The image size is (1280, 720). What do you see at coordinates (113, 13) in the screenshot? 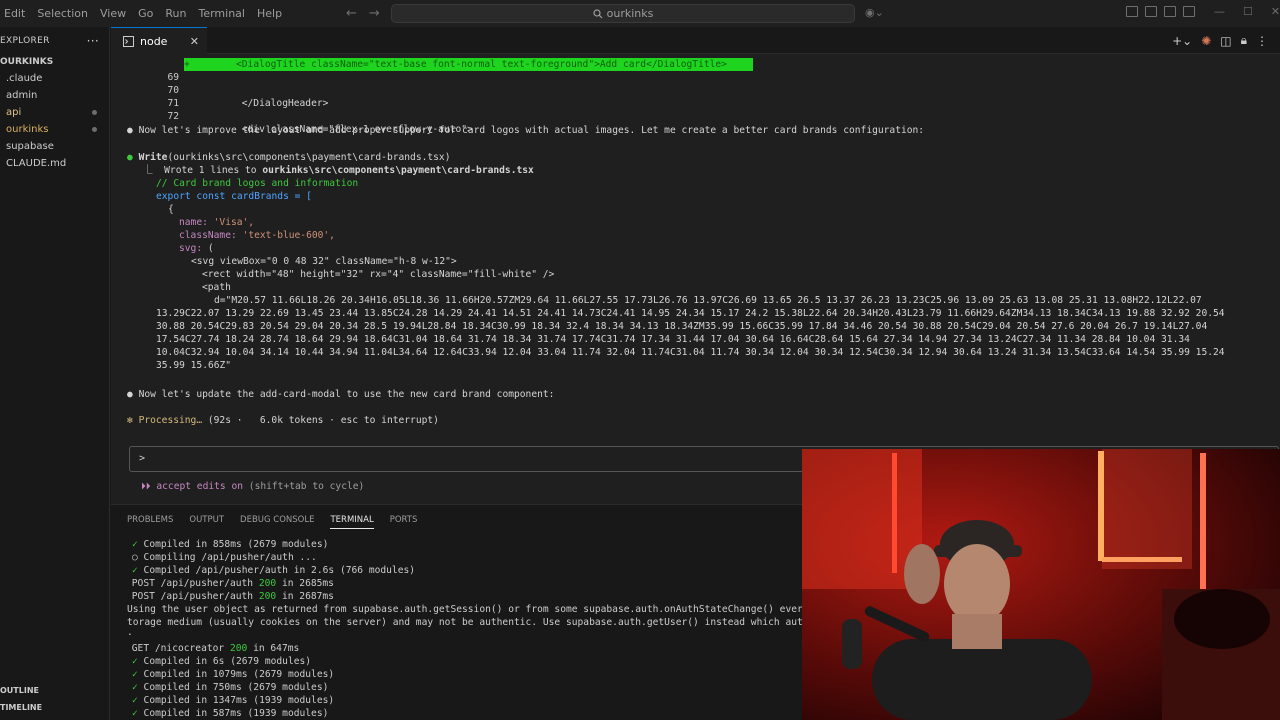
I see `menu-view: View` at bounding box center [113, 13].